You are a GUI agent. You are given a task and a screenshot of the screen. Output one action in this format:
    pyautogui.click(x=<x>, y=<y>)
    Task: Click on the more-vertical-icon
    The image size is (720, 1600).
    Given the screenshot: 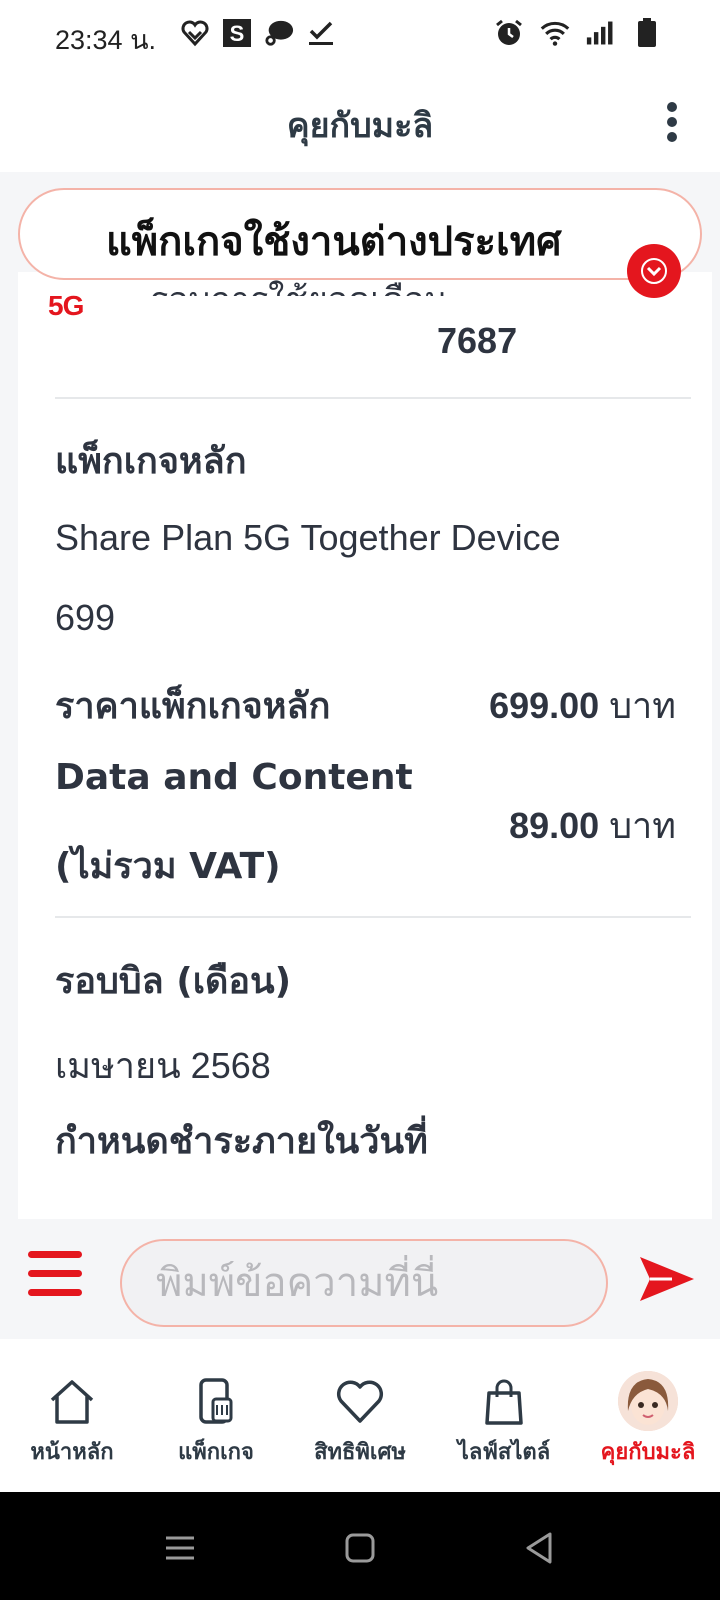 What is the action you would take?
    pyautogui.click(x=672, y=122)
    